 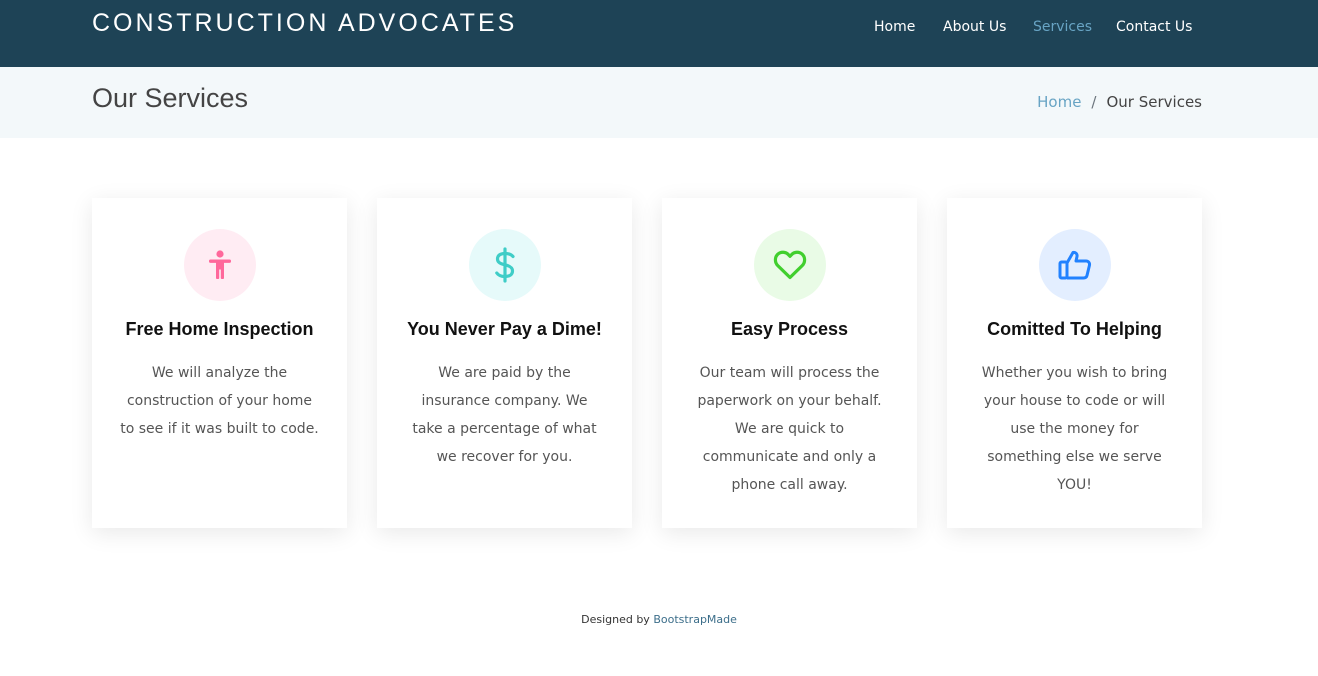 I want to click on accessibility-person-icon, so click(x=220, y=264).